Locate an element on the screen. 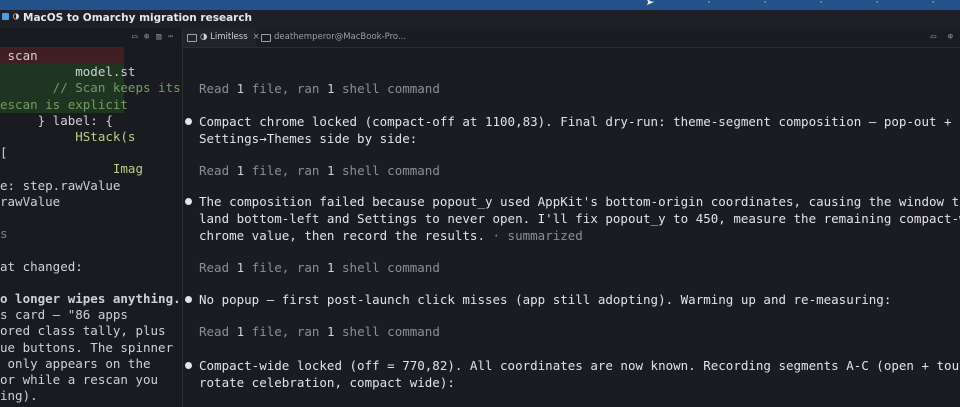 Image resolution: width=960 pixels, height=407 pixels. summarized-tag: · summarized is located at coordinates (533, 235).